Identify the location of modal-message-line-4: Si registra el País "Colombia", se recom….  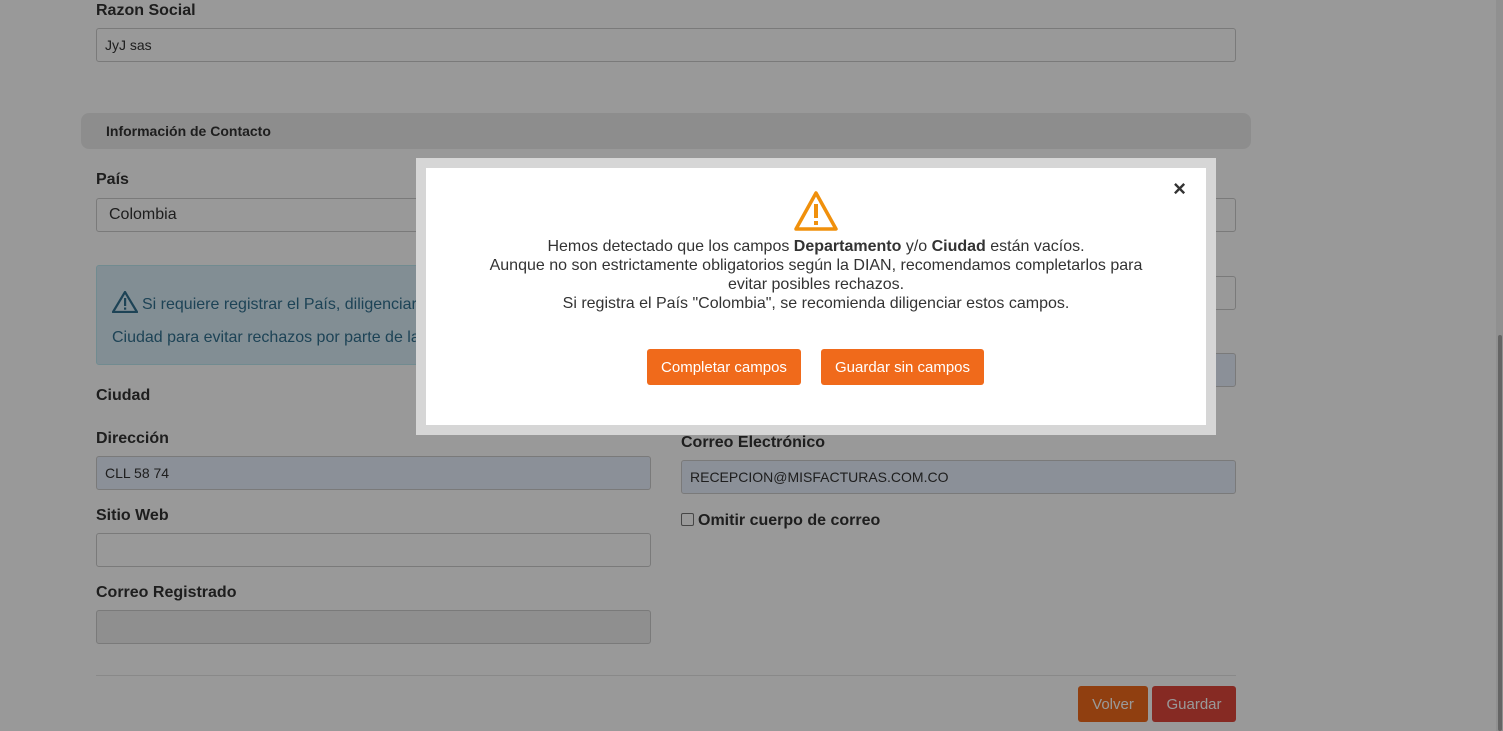
(816, 303).